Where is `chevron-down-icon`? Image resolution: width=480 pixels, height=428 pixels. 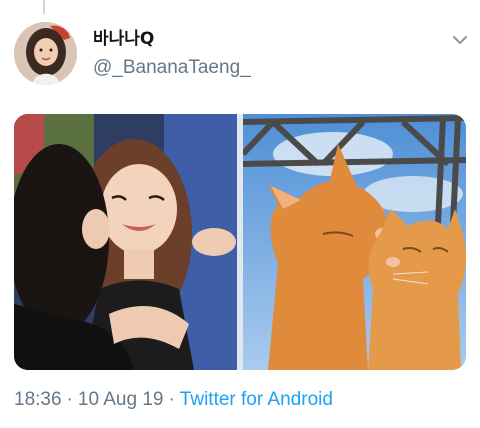
chevron-down-icon is located at coordinates (460, 40).